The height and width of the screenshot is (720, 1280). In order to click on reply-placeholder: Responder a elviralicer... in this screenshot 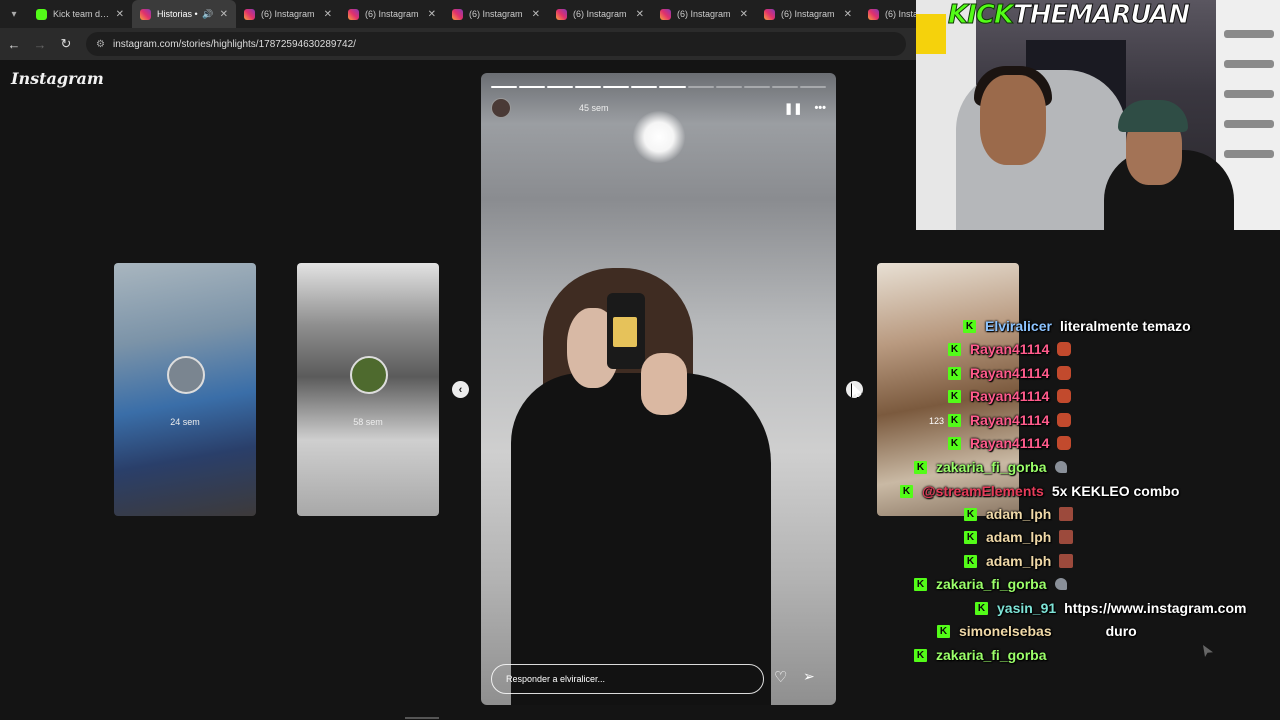, I will do `click(556, 679)`.